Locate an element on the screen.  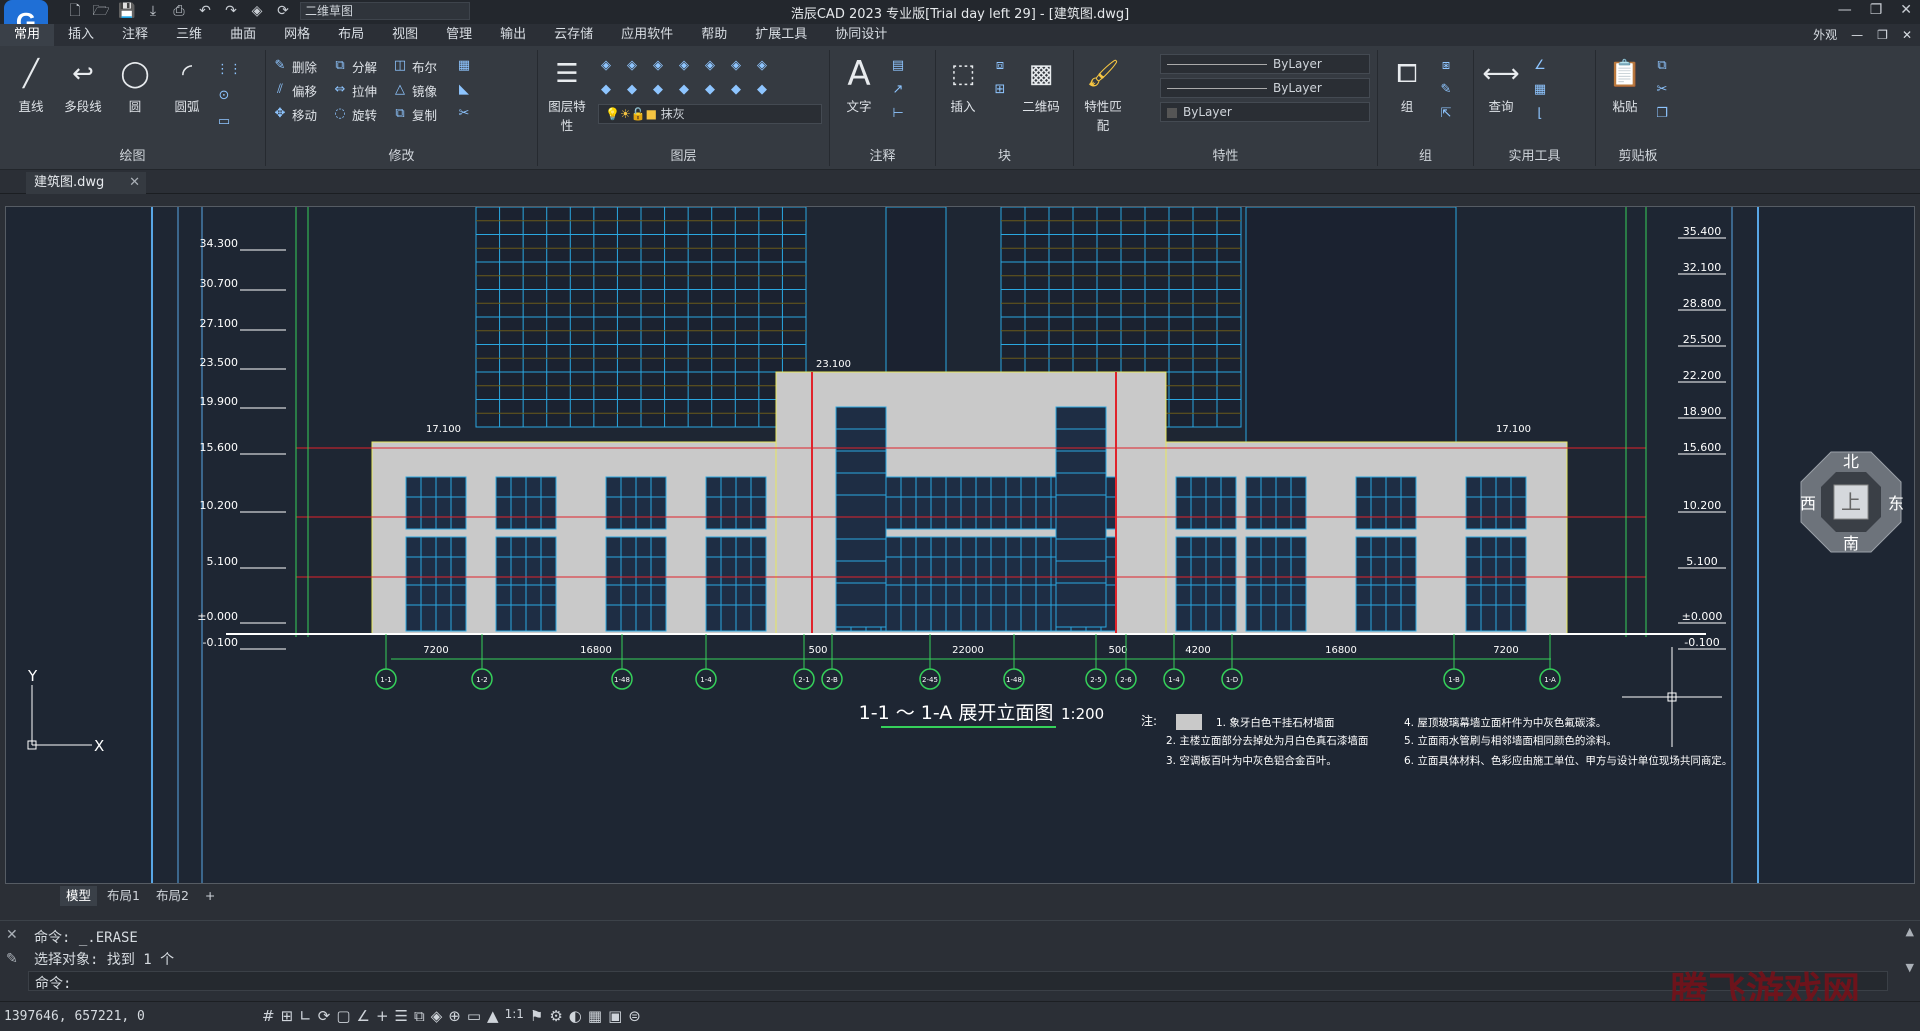
redo-icon: ↷ is located at coordinates (231, 11).